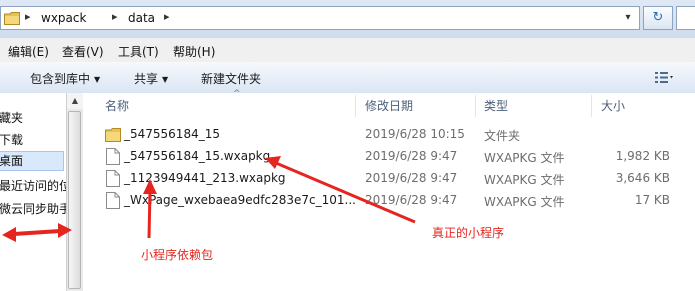 The width and height of the screenshot is (695, 291). Describe the element at coordinates (347, 50) in the screenshot. I see `menu-bar: 编辑(E) 查看(V) 工具(T) 帮助(H)` at that location.